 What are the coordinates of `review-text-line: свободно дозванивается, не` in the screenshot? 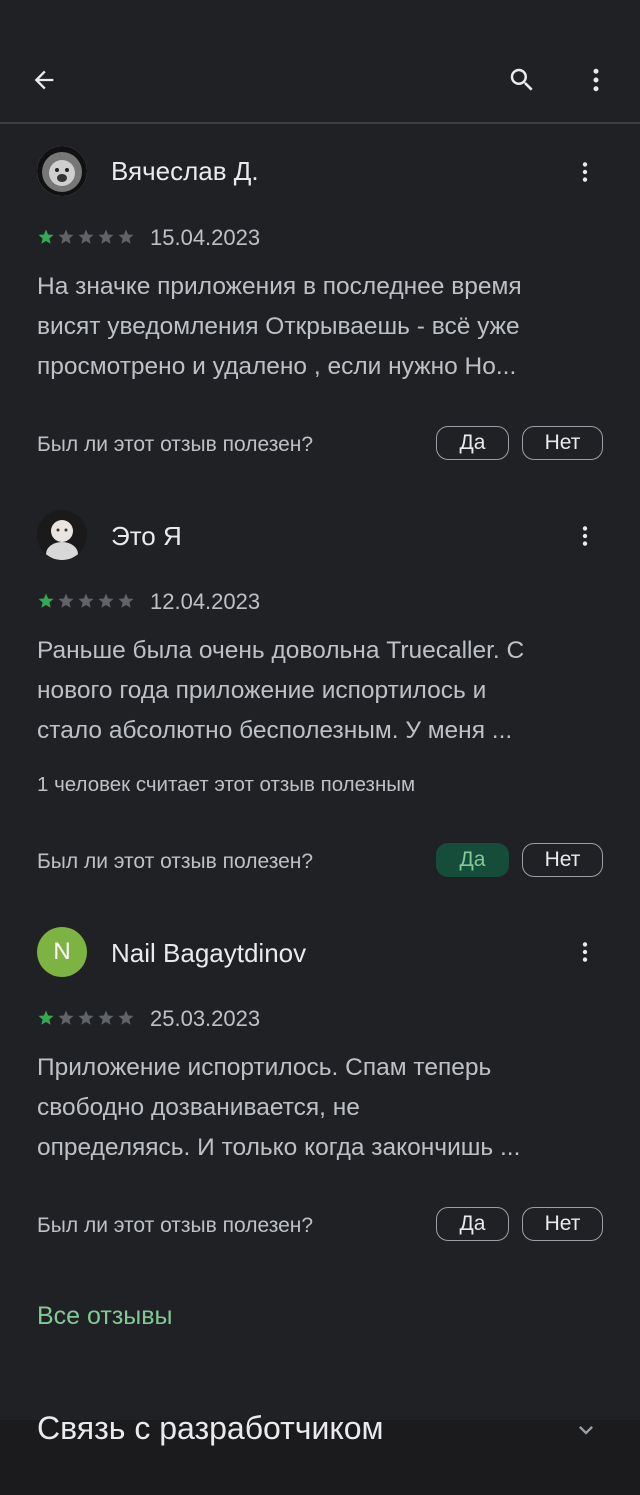 It's located at (198, 1107).